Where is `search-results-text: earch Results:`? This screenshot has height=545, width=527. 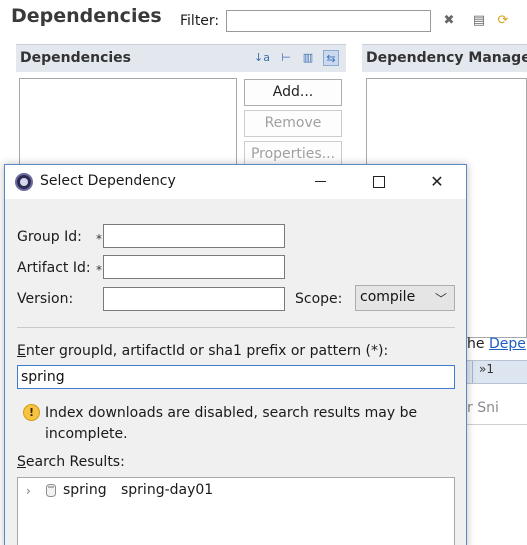 search-results-text: earch Results: is located at coordinates (75, 462).